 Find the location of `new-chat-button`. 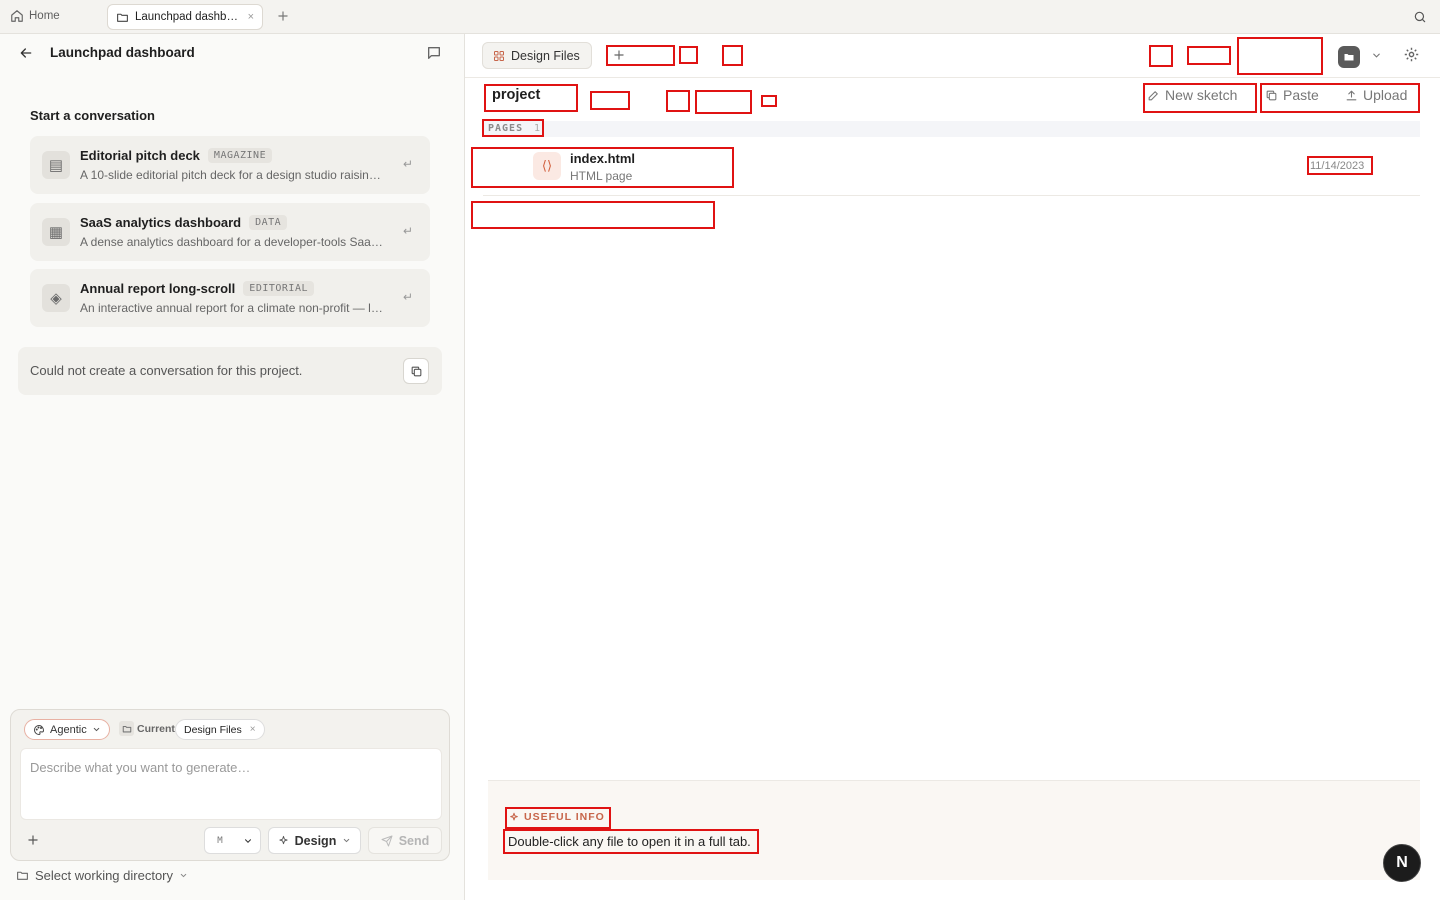

new-chat-button is located at coordinates (434, 53).